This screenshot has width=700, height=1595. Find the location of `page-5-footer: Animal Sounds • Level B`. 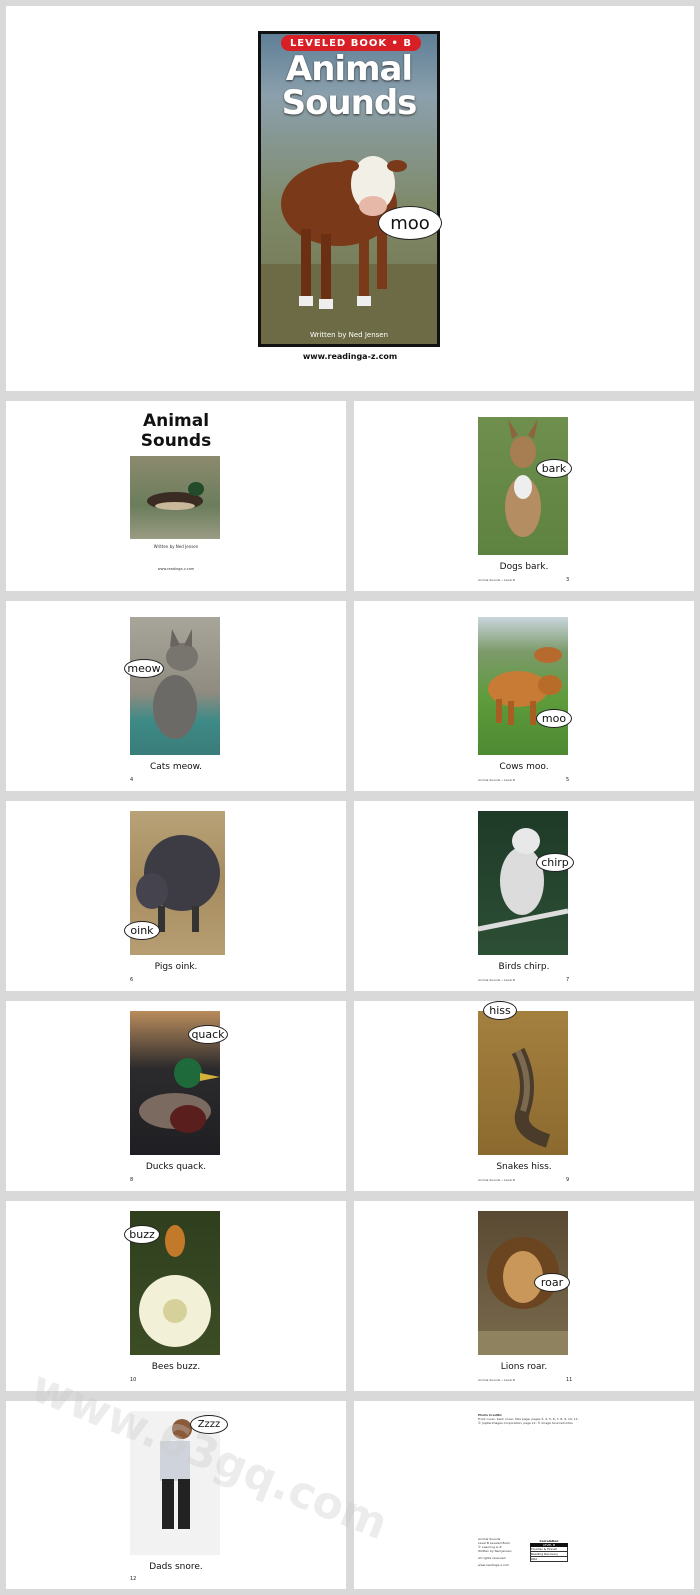

page-5-footer: Animal Sounds • Level B is located at coordinates (496, 780).